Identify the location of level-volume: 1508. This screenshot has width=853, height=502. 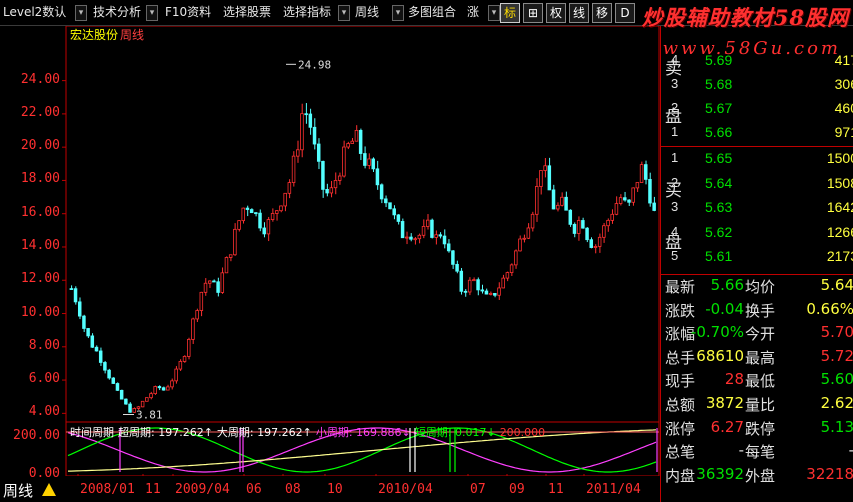
(839, 182).